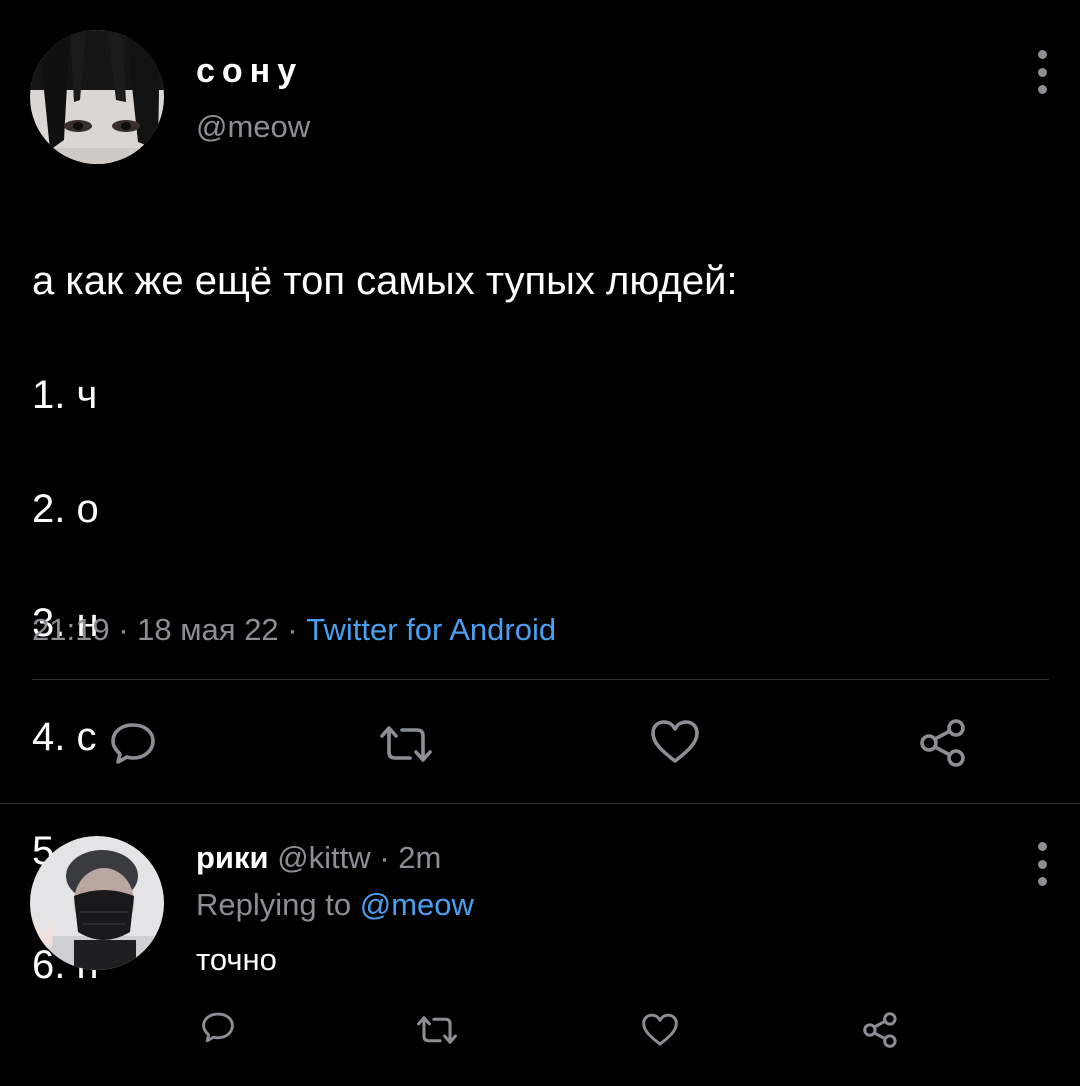  I want to click on reply-text: точно, so click(236, 959).